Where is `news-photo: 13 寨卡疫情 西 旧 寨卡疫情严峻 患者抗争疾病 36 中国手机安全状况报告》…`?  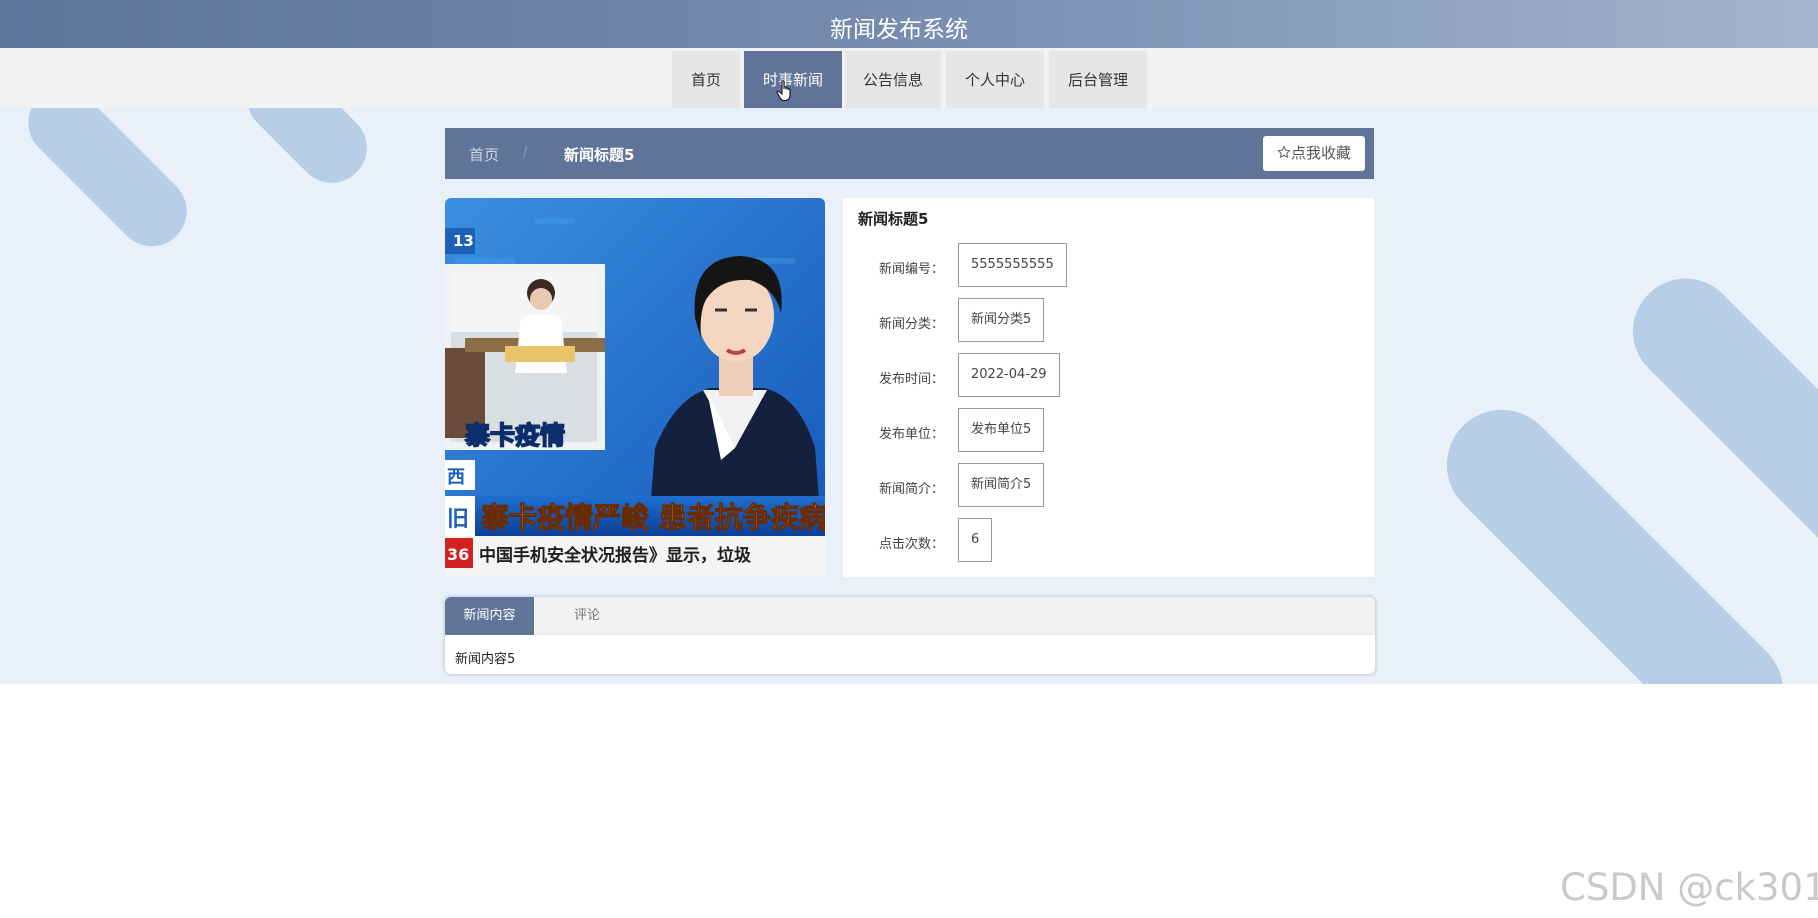
news-photo: 13 寨卡疫情 西 旧 寨卡疫情严峻 患者抗争疾病 36 中国手机安全状况报告》… is located at coordinates (635, 387).